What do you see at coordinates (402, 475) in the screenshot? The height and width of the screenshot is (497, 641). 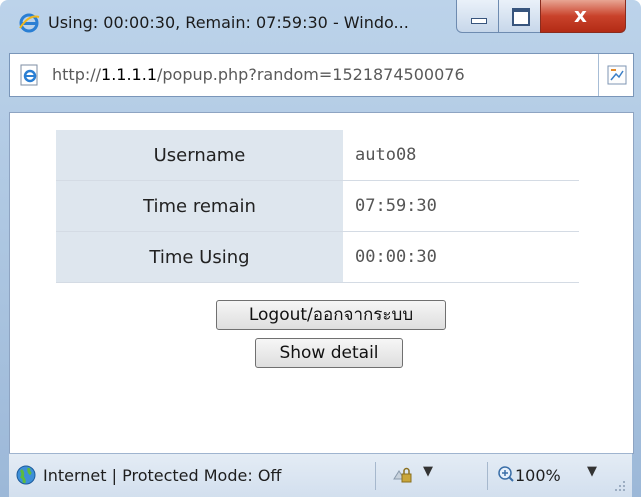 I see `lock-icon` at bounding box center [402, 475].